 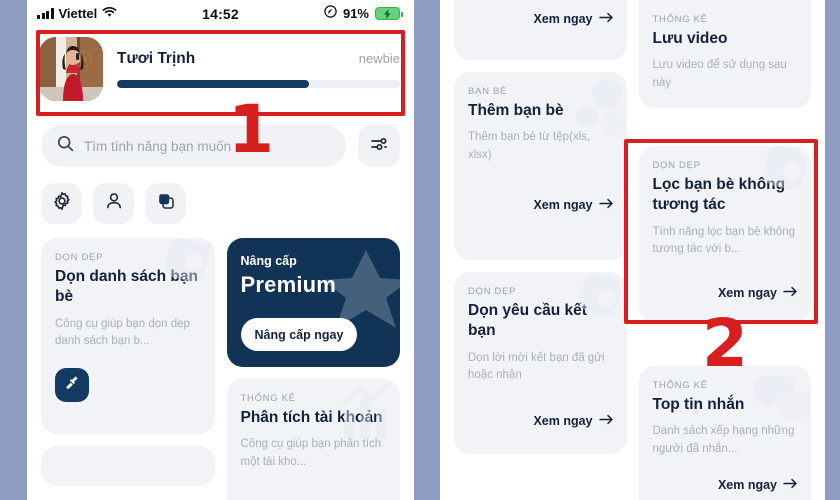 I want to click on card-title: Lọc bạn bè không tương tác, so click(x=719, y=195).